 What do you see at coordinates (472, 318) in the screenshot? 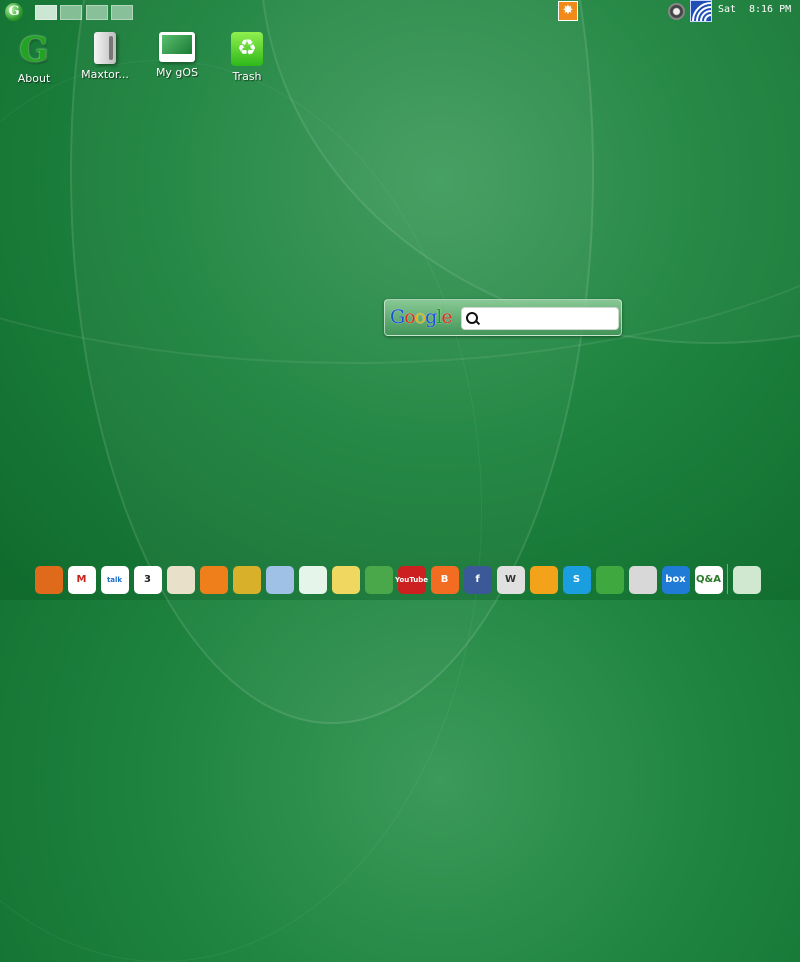
I see `search-icon` at bounding box center [472, 318].